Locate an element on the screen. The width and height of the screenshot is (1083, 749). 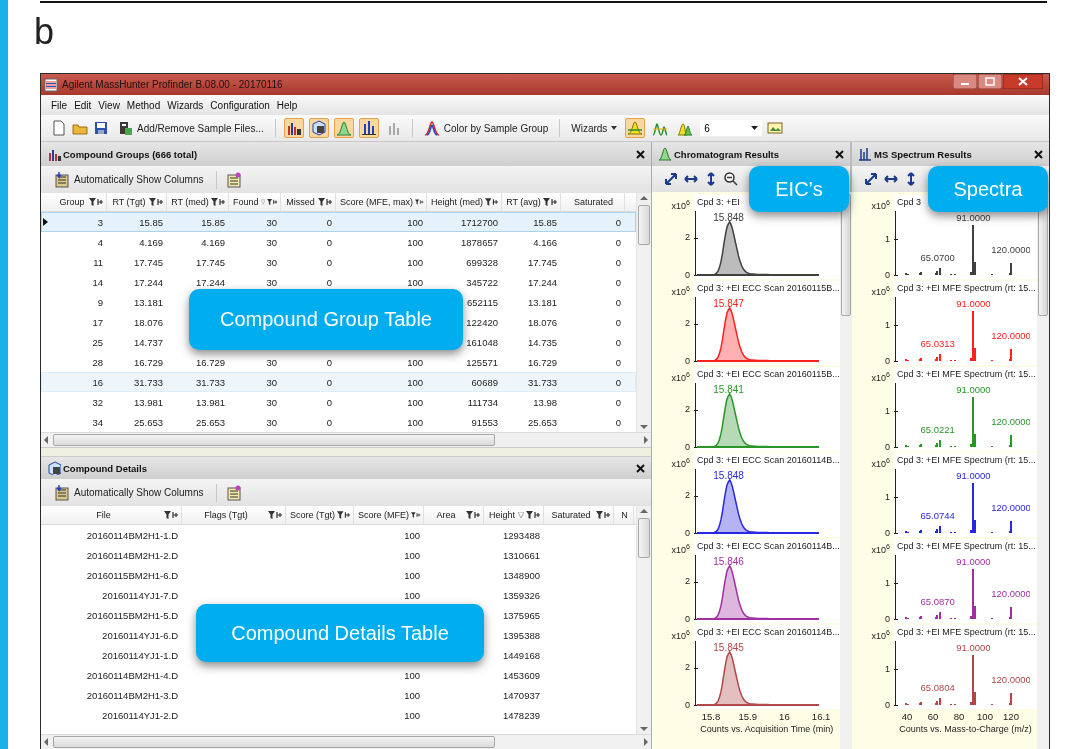
column-header: Group is located at coordinates (80, 202).